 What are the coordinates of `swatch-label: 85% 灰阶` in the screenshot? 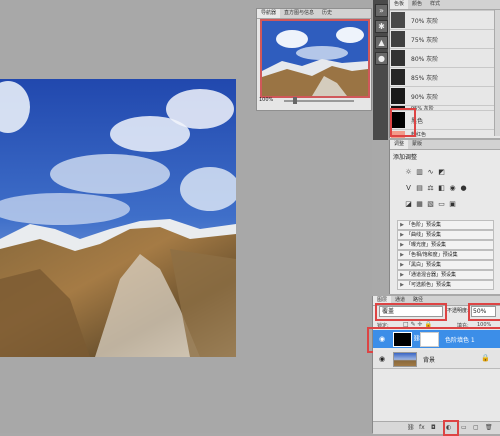 It's located at (425, 78).